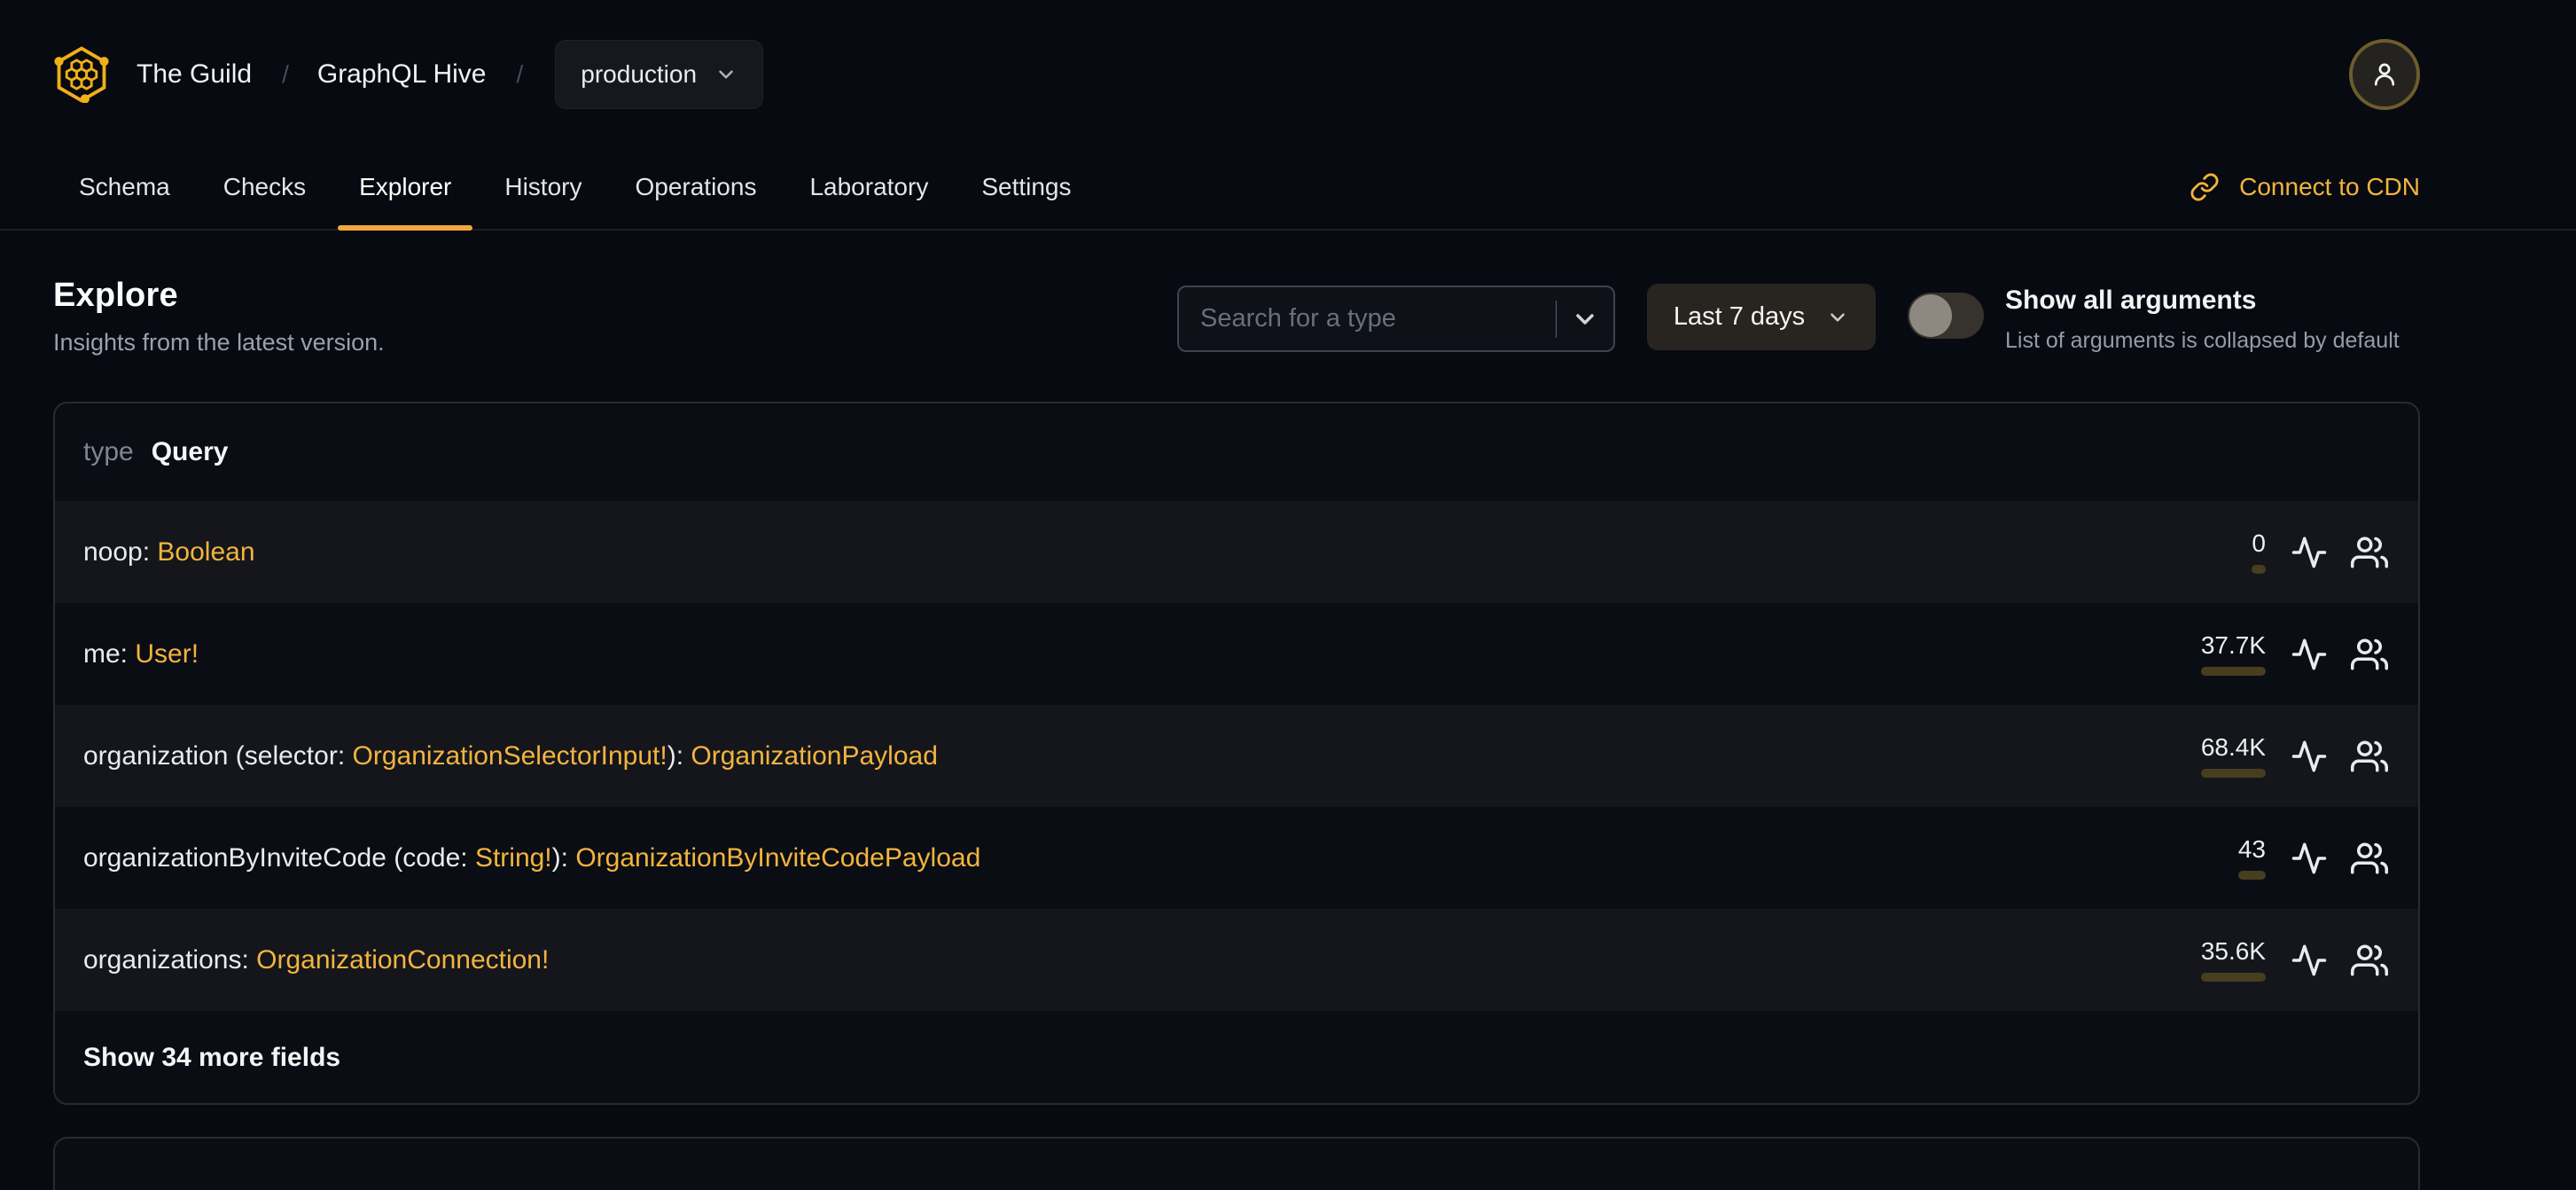  I want to click on tab-schema: Schema, so click(124, 187).